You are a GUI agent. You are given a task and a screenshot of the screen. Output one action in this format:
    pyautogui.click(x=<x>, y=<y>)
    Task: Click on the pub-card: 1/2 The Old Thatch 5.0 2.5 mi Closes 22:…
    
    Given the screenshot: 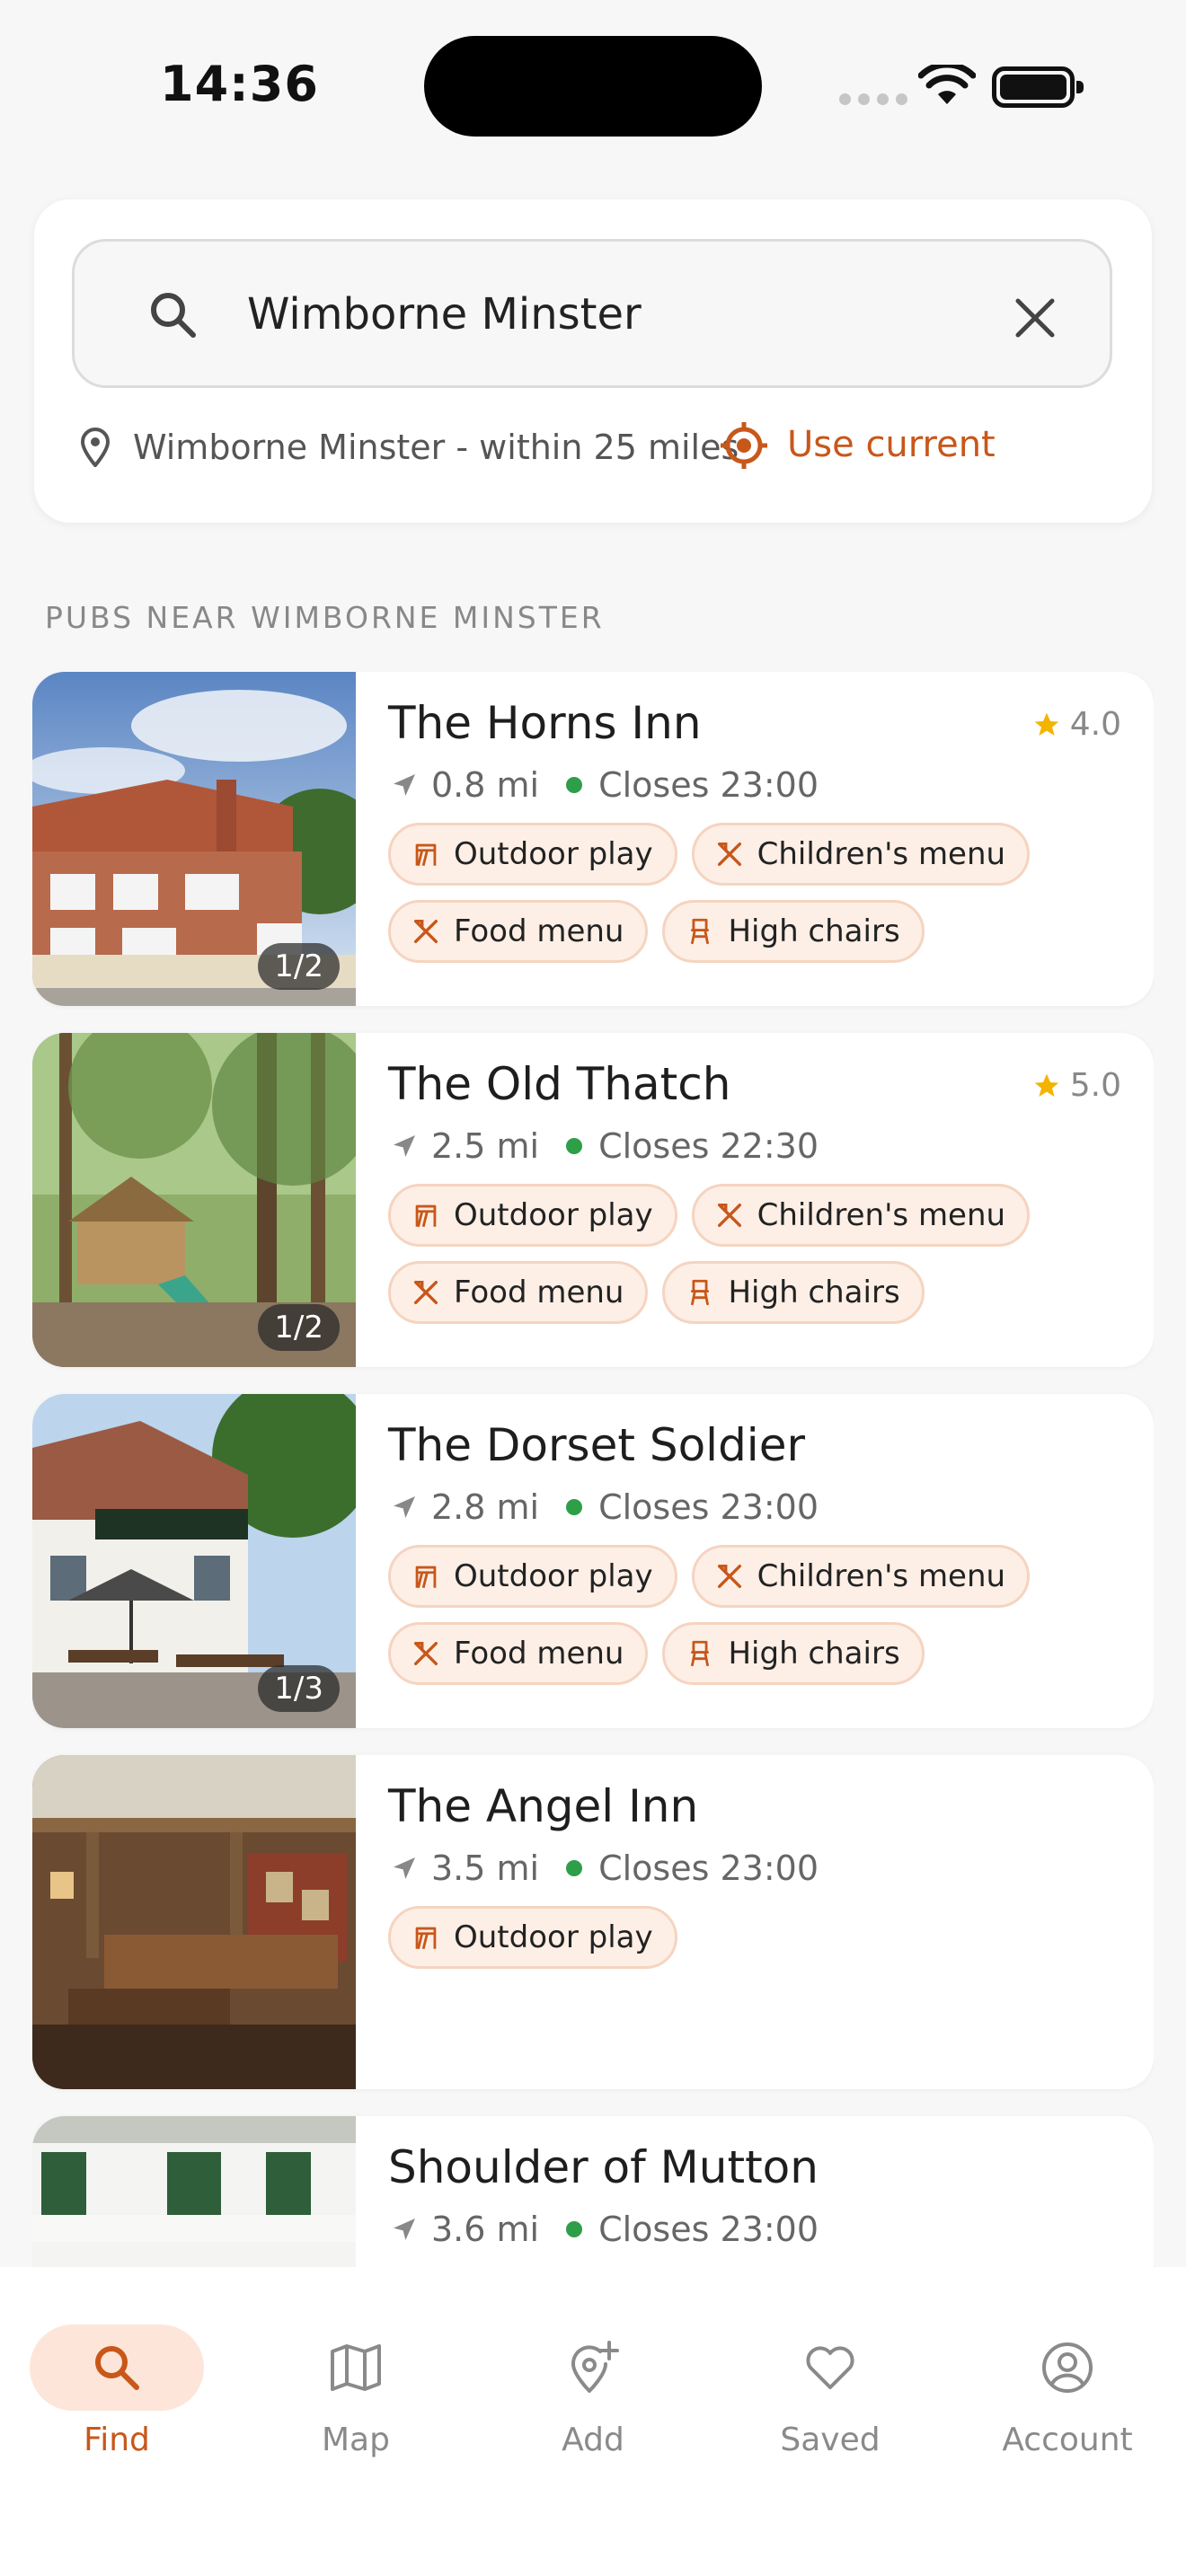 What is the action you would take?
    pyautogui.click(x=593, y=1200)
    